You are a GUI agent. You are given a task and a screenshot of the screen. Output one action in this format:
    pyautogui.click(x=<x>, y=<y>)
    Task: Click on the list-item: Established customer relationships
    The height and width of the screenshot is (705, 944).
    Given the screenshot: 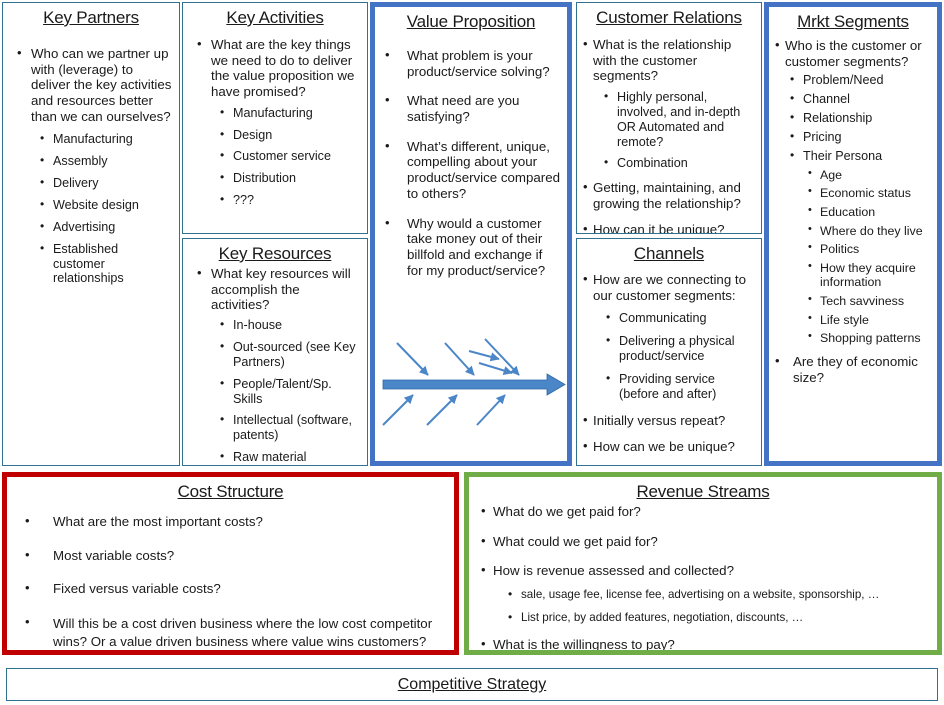 What is the action you would take?
    pyautogui.click(x=106, y=264)
    